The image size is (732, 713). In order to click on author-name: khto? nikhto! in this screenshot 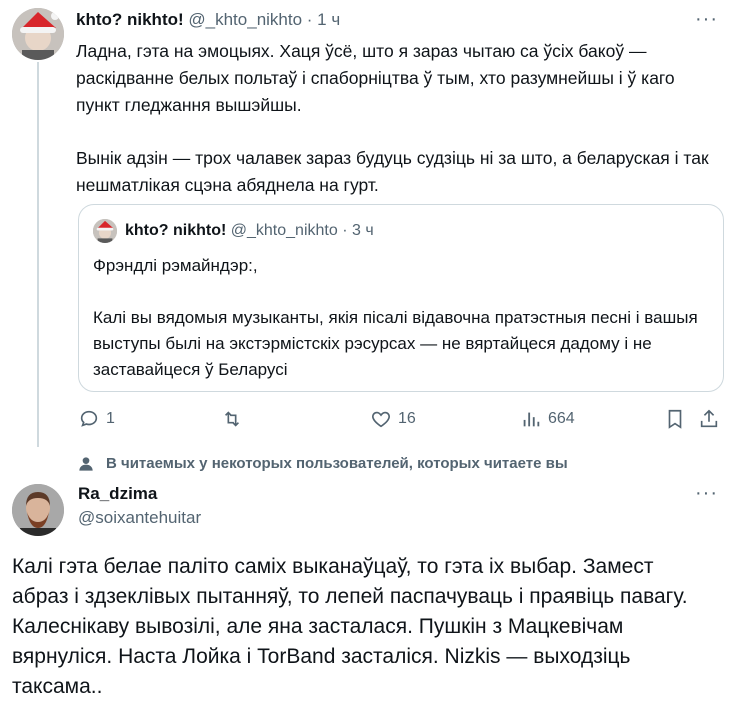, I will do `click(130, 19)`.